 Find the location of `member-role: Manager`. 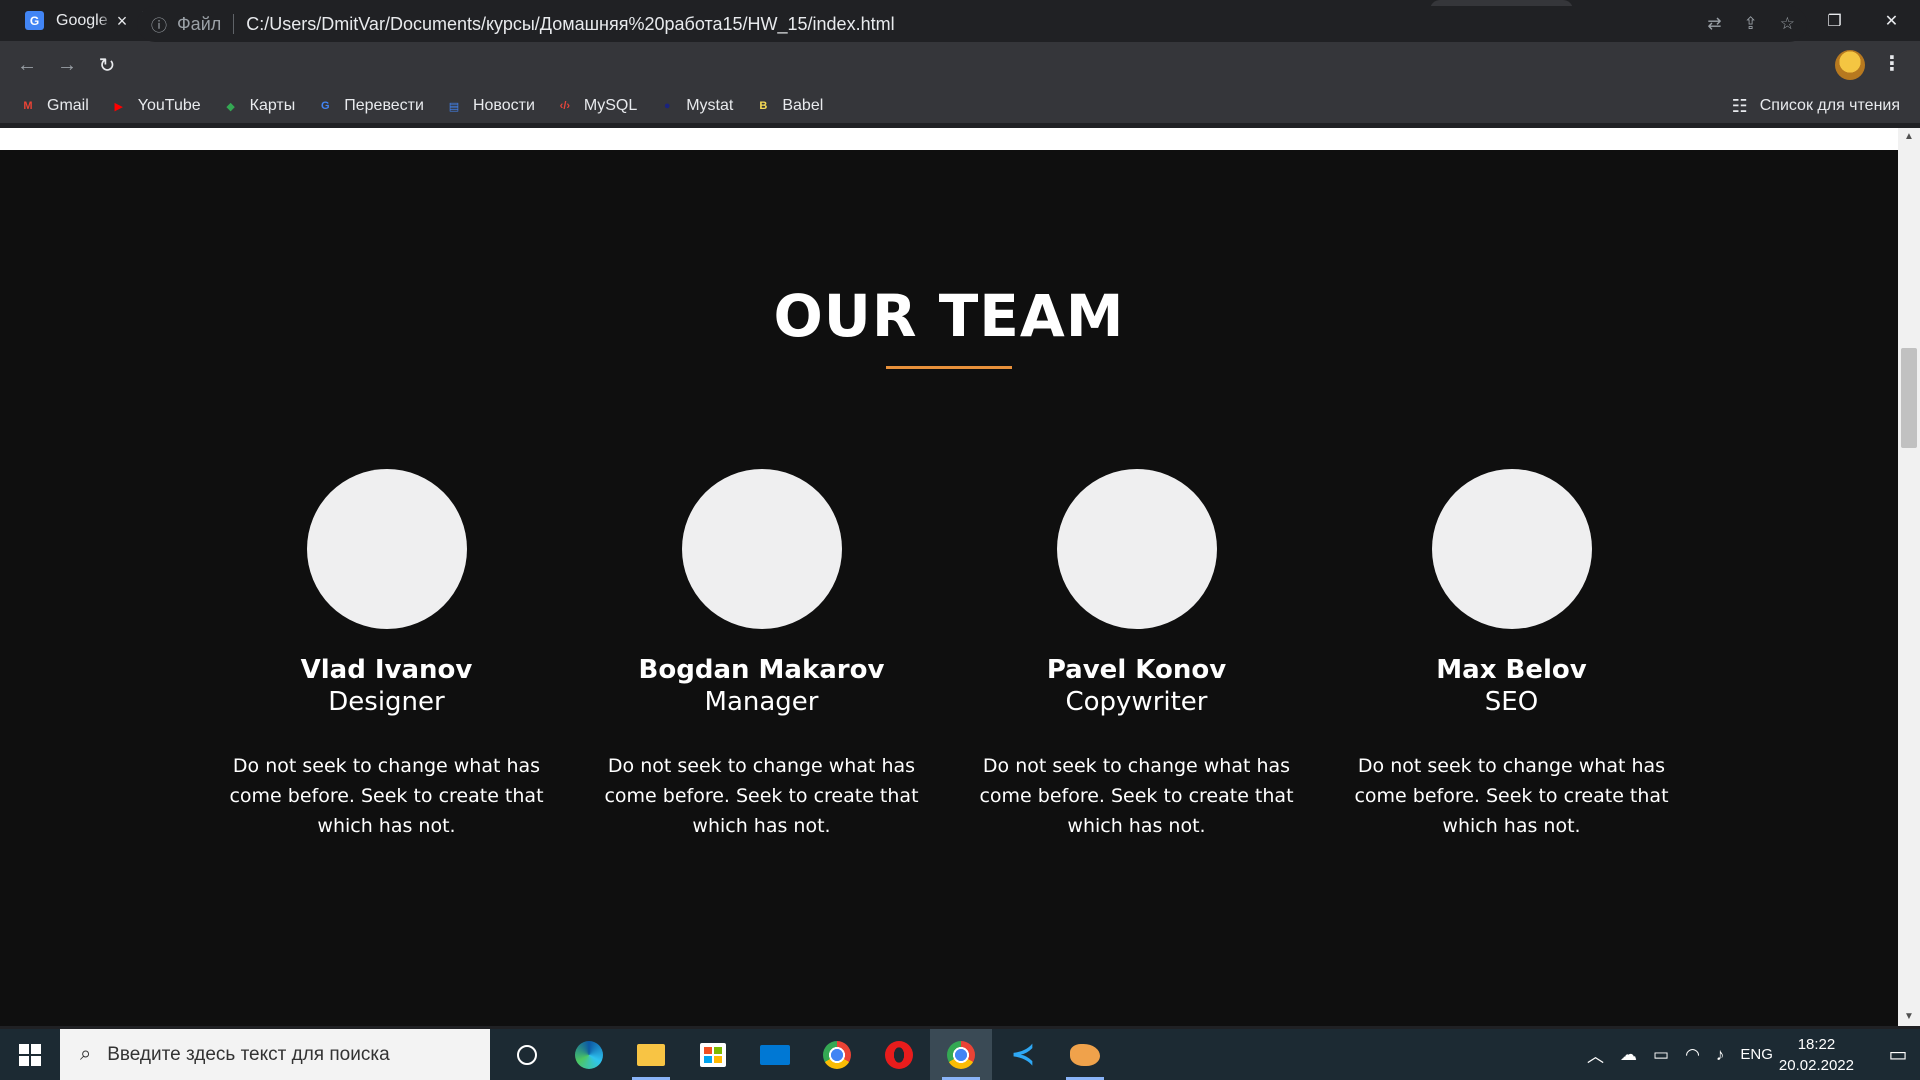

member-role: Manager is located at coordinates (761, 702).